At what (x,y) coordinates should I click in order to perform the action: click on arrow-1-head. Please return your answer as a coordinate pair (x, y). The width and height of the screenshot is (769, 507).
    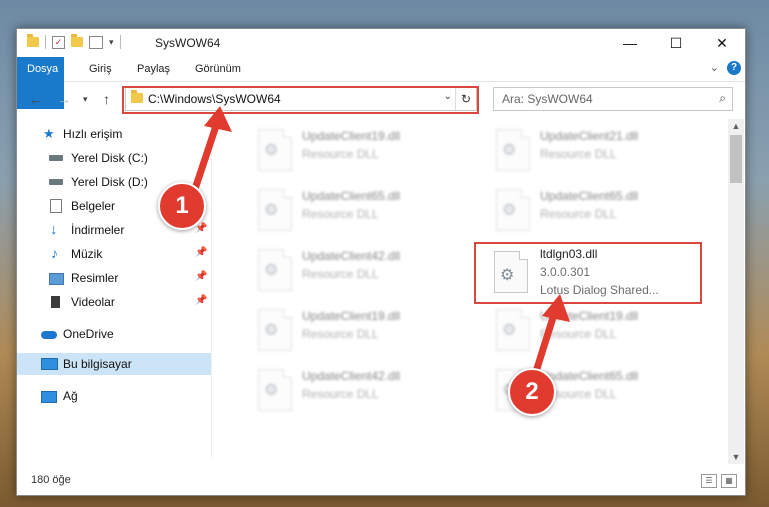
    Looking at the image, I should click on (218, 119).